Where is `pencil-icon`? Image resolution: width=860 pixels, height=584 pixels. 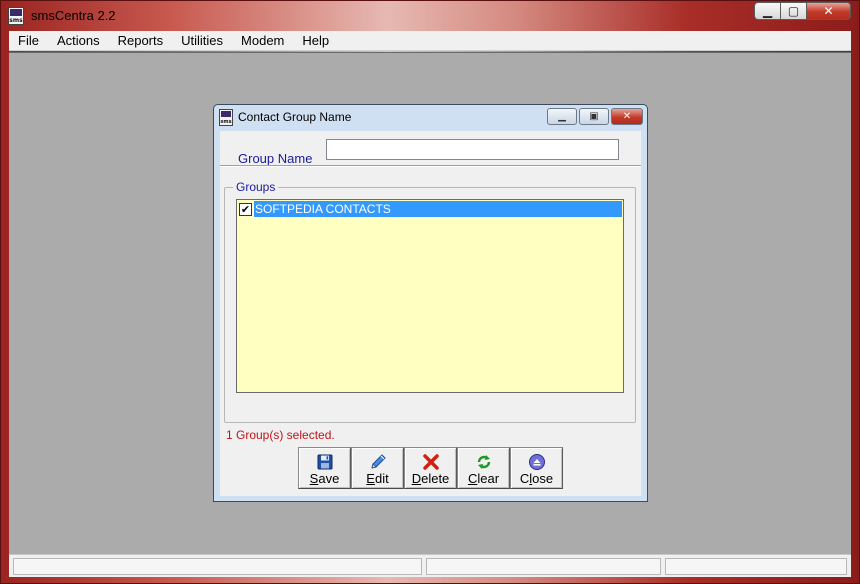
pencil-icon is located at coordinates (378, 462).